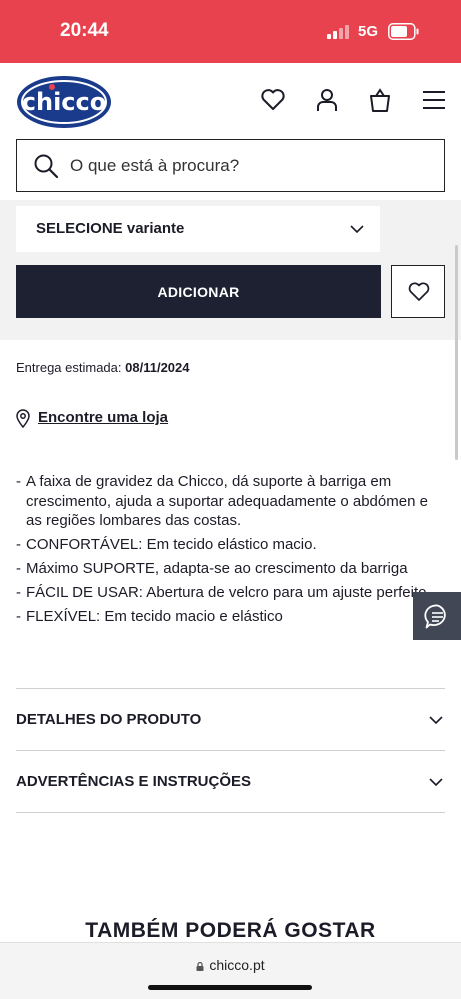  What do you see at coordinates (166, 544) in the screenshot?
I see `list-item: - CONFORTÁVEL: Em tecido elástico macio.` at bounding box center [166, 544].